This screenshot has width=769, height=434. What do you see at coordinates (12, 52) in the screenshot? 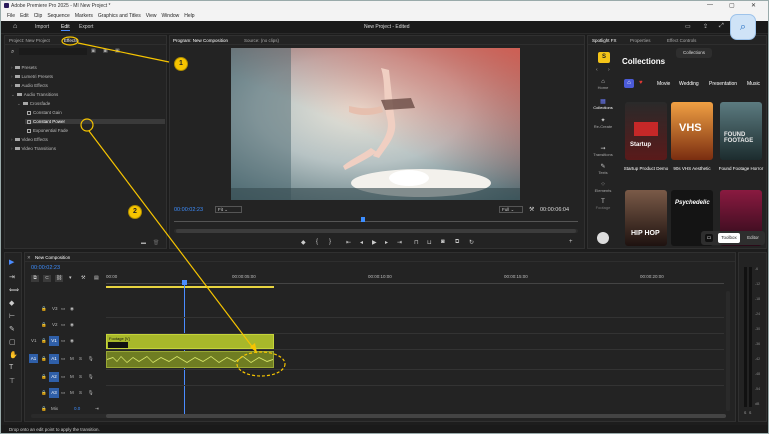
I see `search-icon: ⌕` at bounding box center [12, 52].